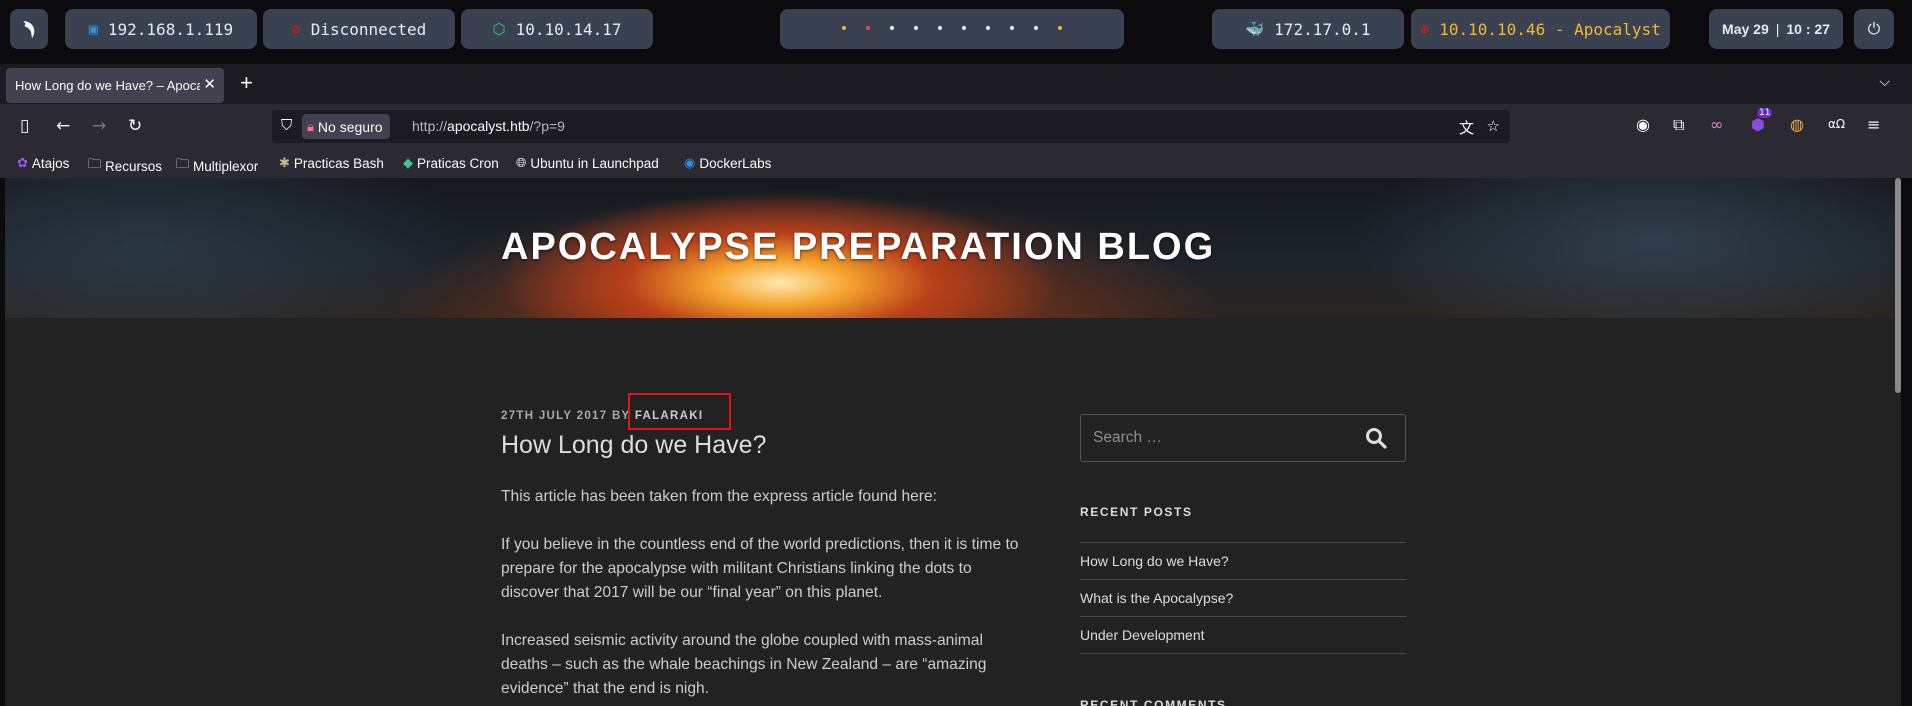  What do you see at coordinates (368, 29) in the screenshot?
I see `vpn-status: Disconnected` at bounding box center [368, 29].